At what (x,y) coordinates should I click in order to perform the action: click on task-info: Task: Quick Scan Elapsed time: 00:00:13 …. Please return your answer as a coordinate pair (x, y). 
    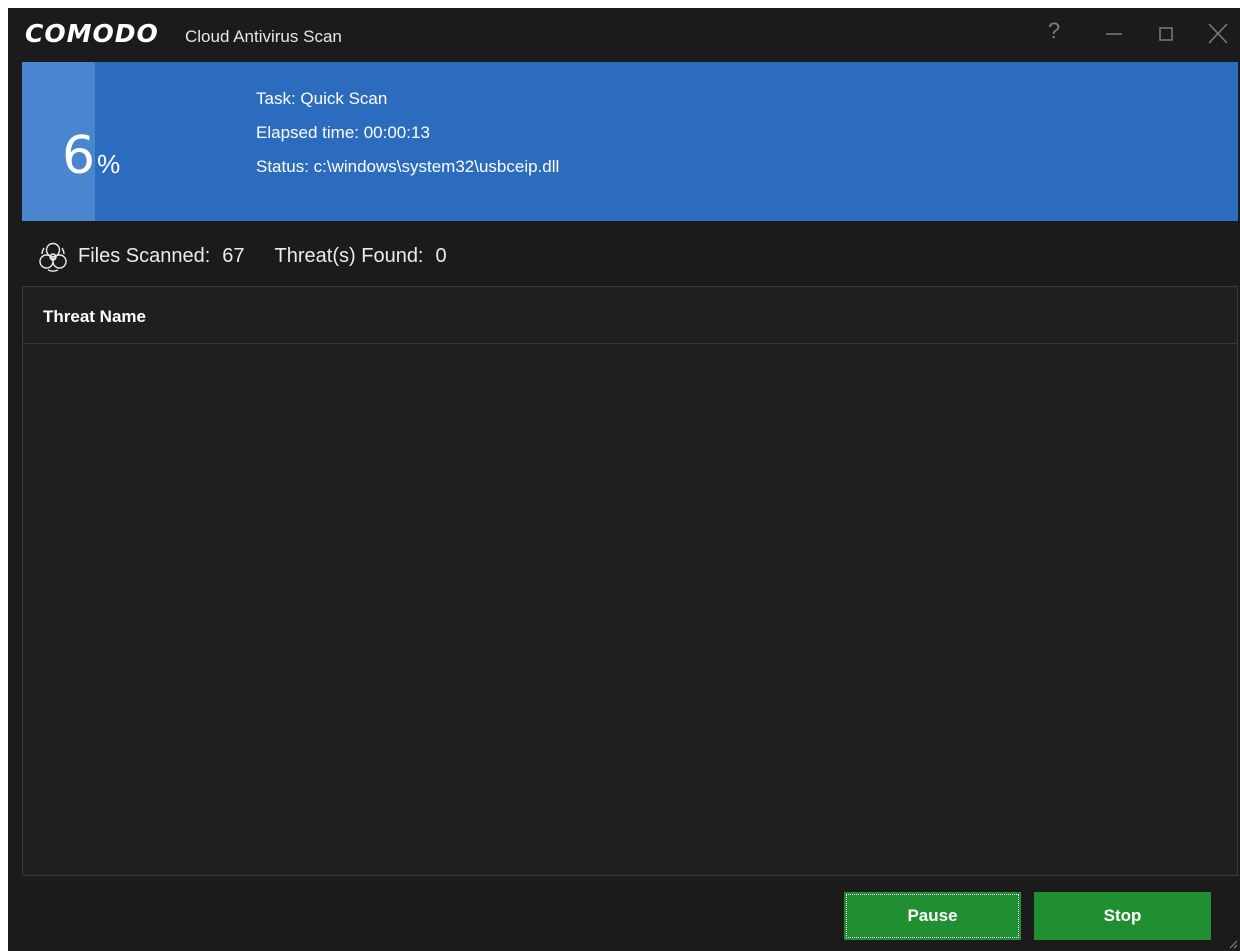
    Looking at the image, I should click on (407, 133).